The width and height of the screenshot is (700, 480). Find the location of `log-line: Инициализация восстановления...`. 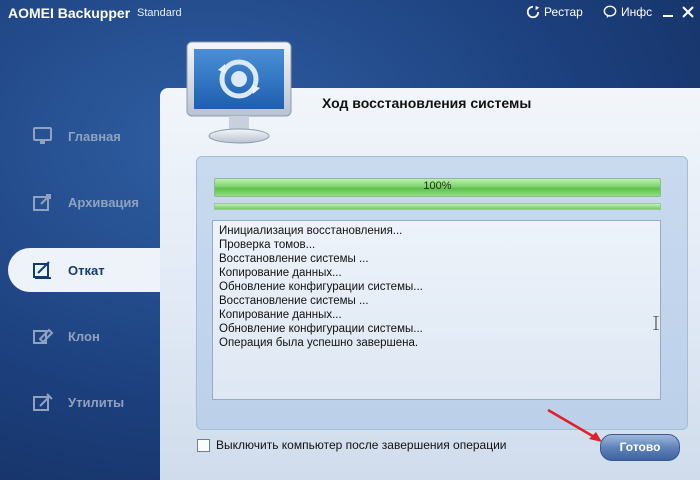

log-line: Инициализация восстановления... is located at coordinates (311, 231).